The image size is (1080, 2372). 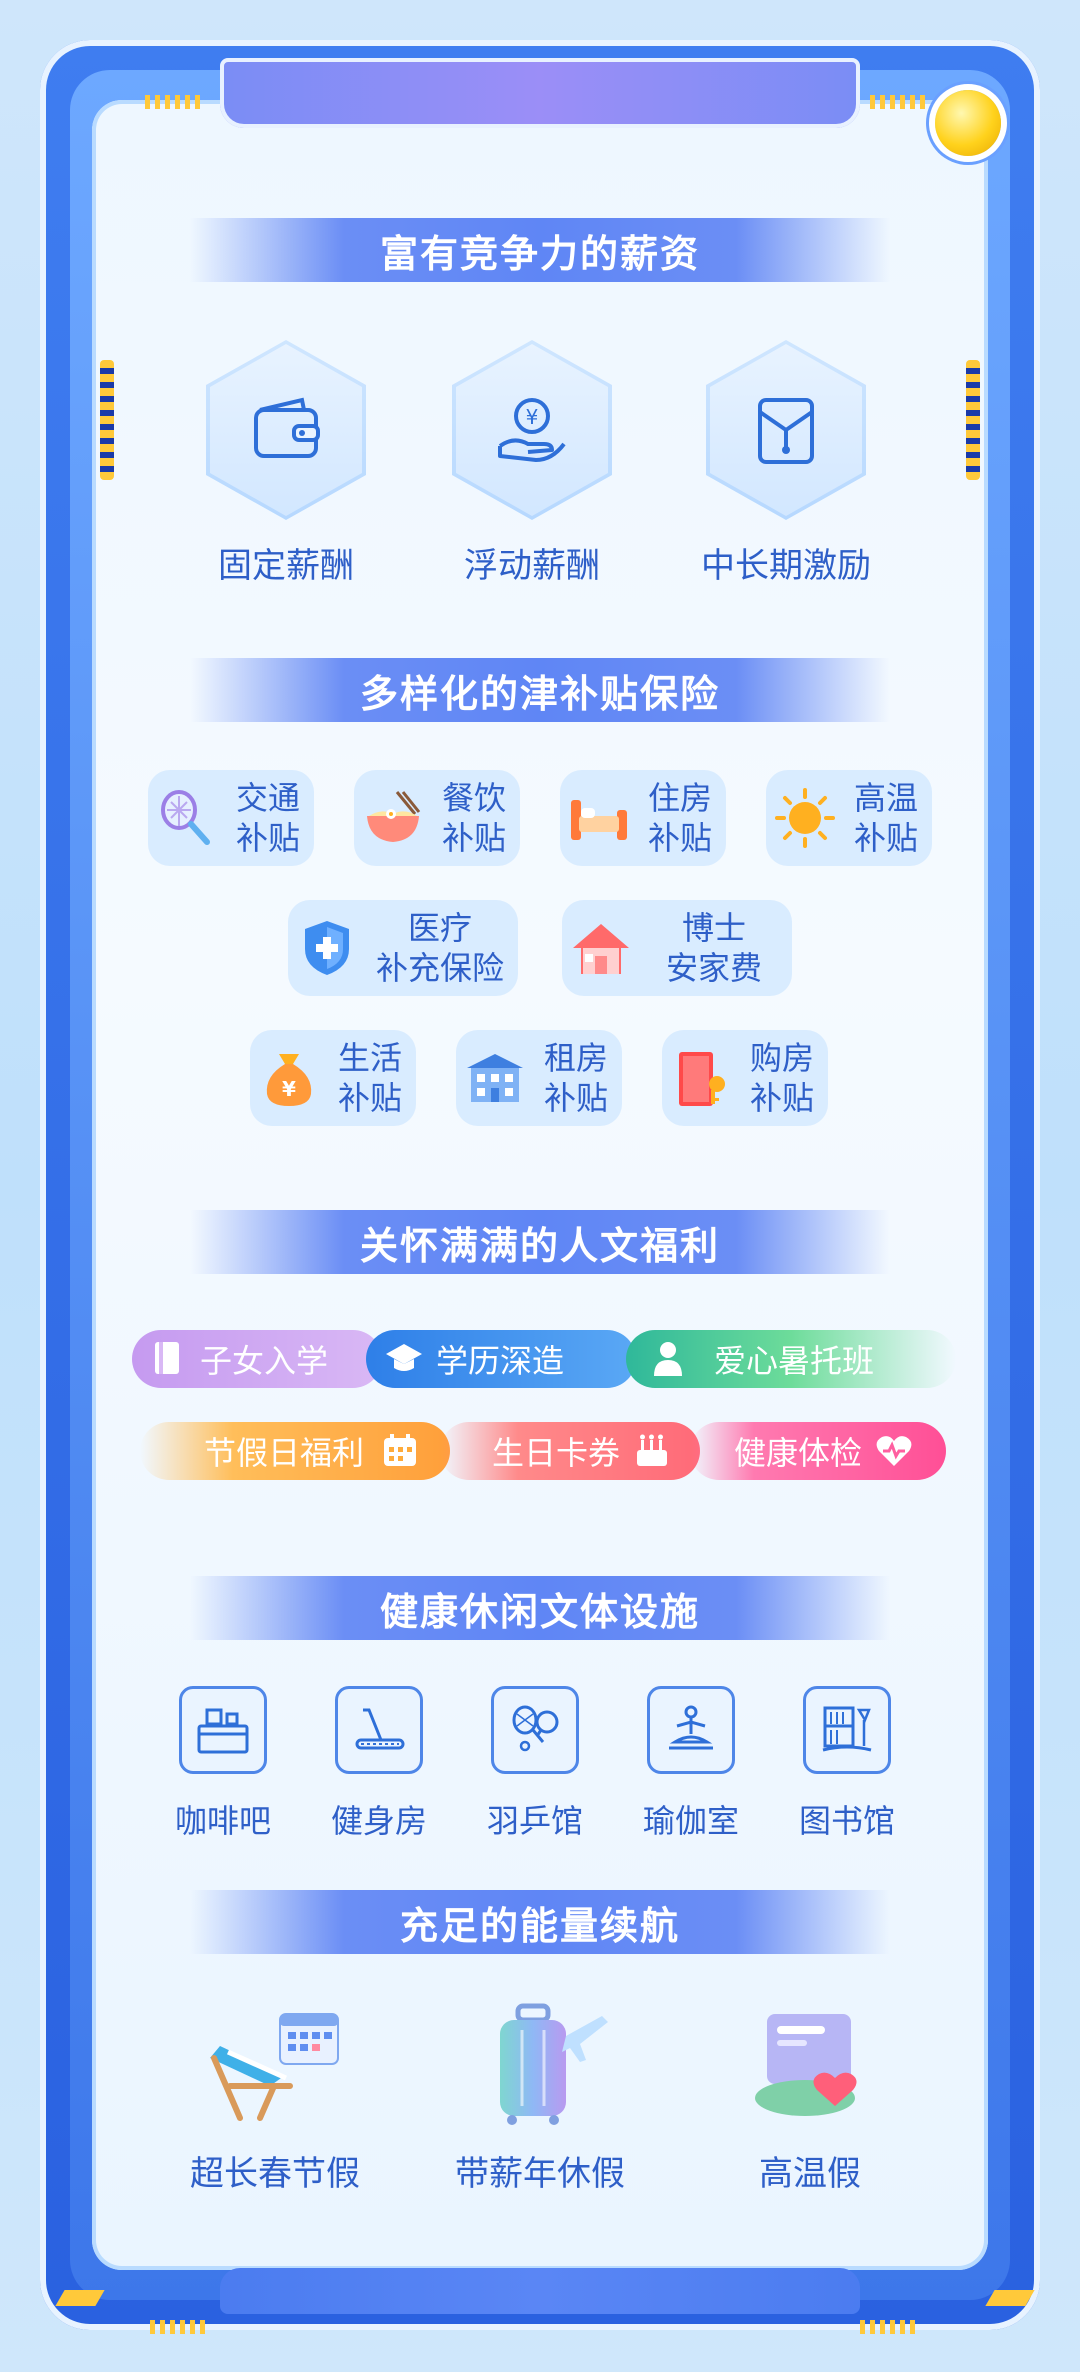 What do you see at coordinates (652, 1450) in the screenshot?
I see `cake-icon` at bounding box center [652, 1450].